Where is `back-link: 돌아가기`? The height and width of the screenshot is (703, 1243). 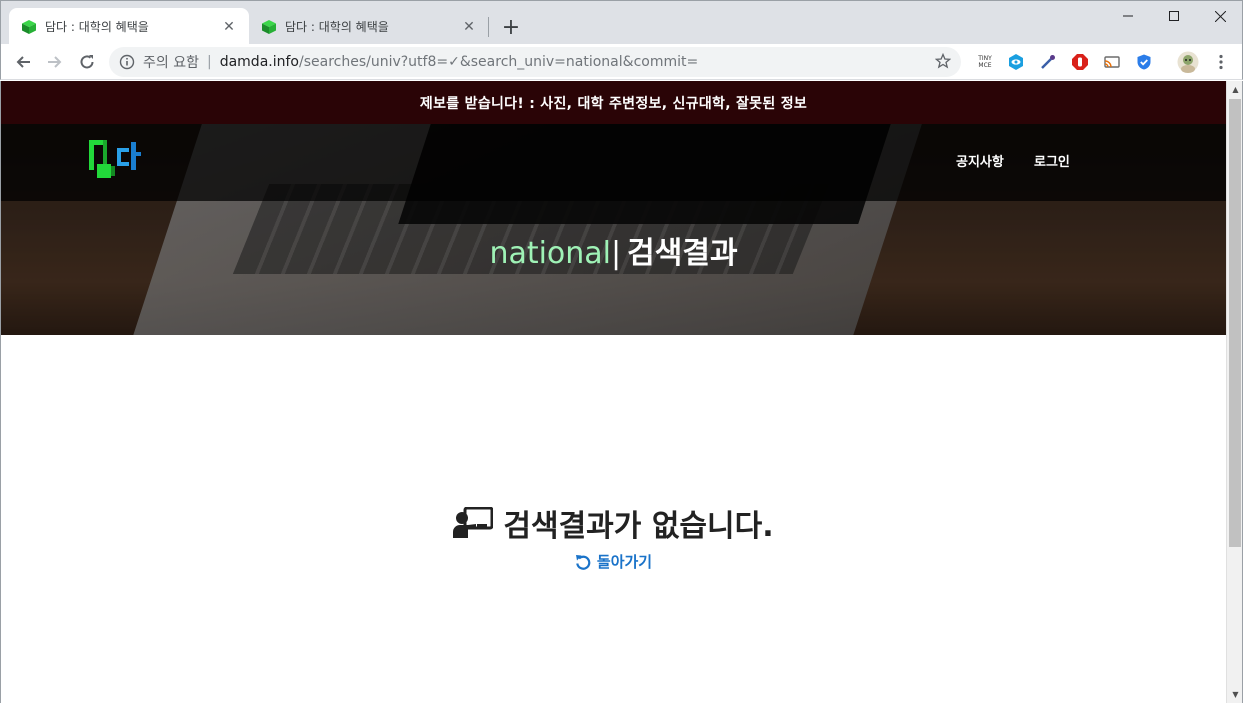
back-link: 돌아가기 is located at coordinates (613, 561).